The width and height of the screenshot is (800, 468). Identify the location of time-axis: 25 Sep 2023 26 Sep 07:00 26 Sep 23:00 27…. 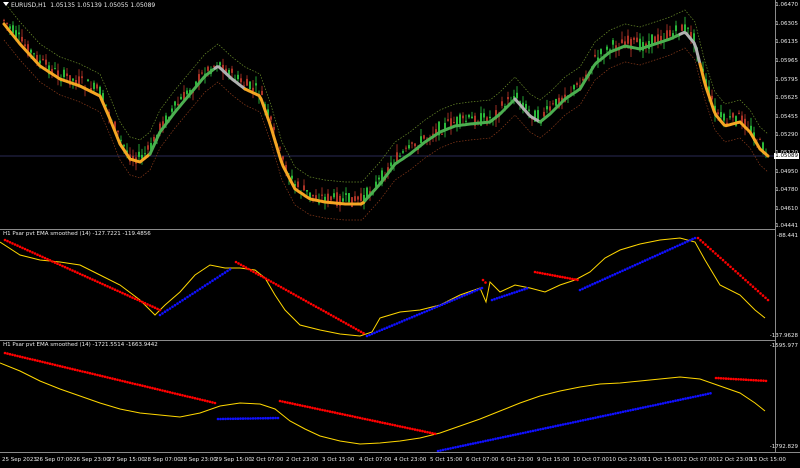
(400, 460).